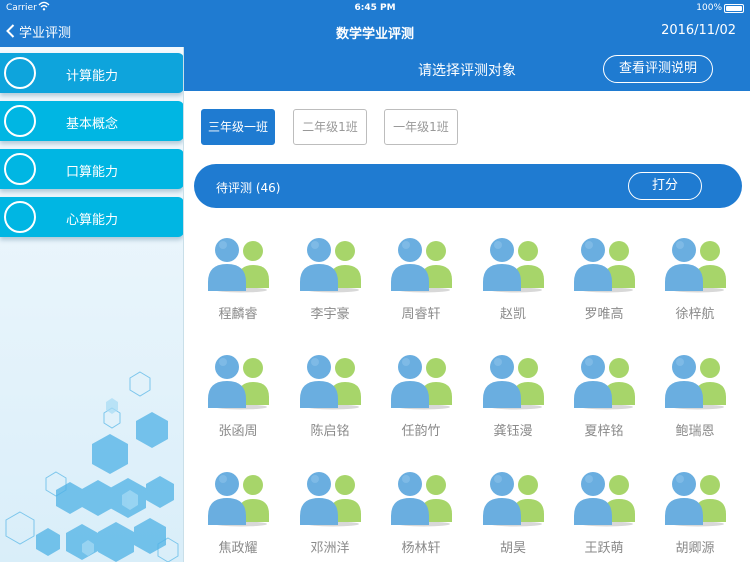 This screenshot has width=750, height=562. What do you see at coordinates (512, 314) in the screenshot?
I see `student-name: 赵凯` at bounding box center [512, 314].